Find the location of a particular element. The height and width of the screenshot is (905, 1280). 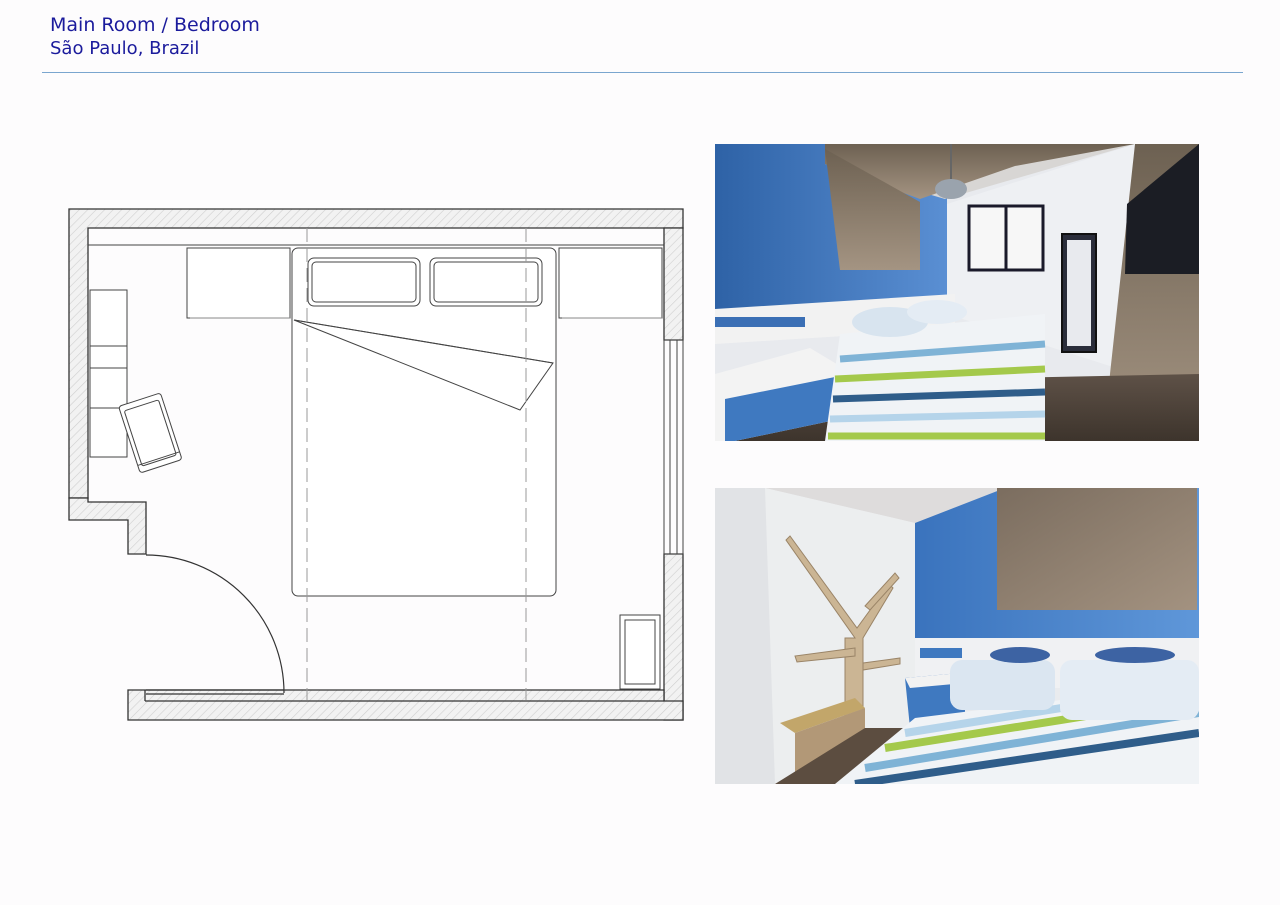

double-bed is located at coordinates (424, 422).